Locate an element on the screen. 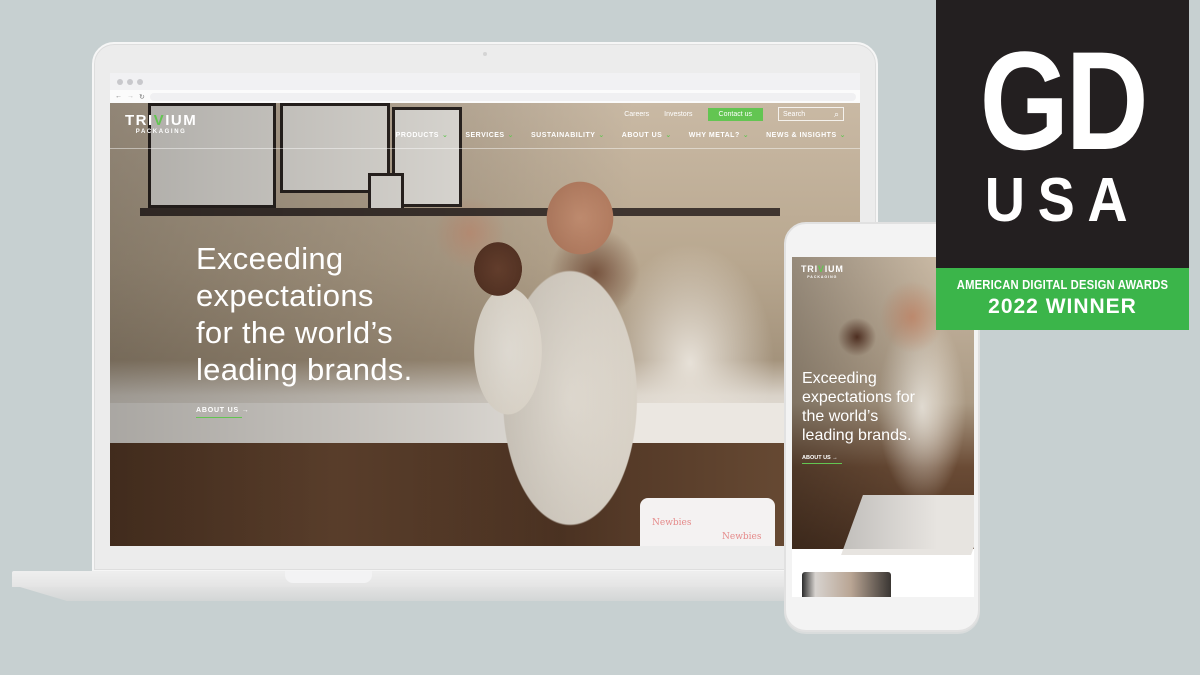  address-bar is located at coordinates (502, 96).